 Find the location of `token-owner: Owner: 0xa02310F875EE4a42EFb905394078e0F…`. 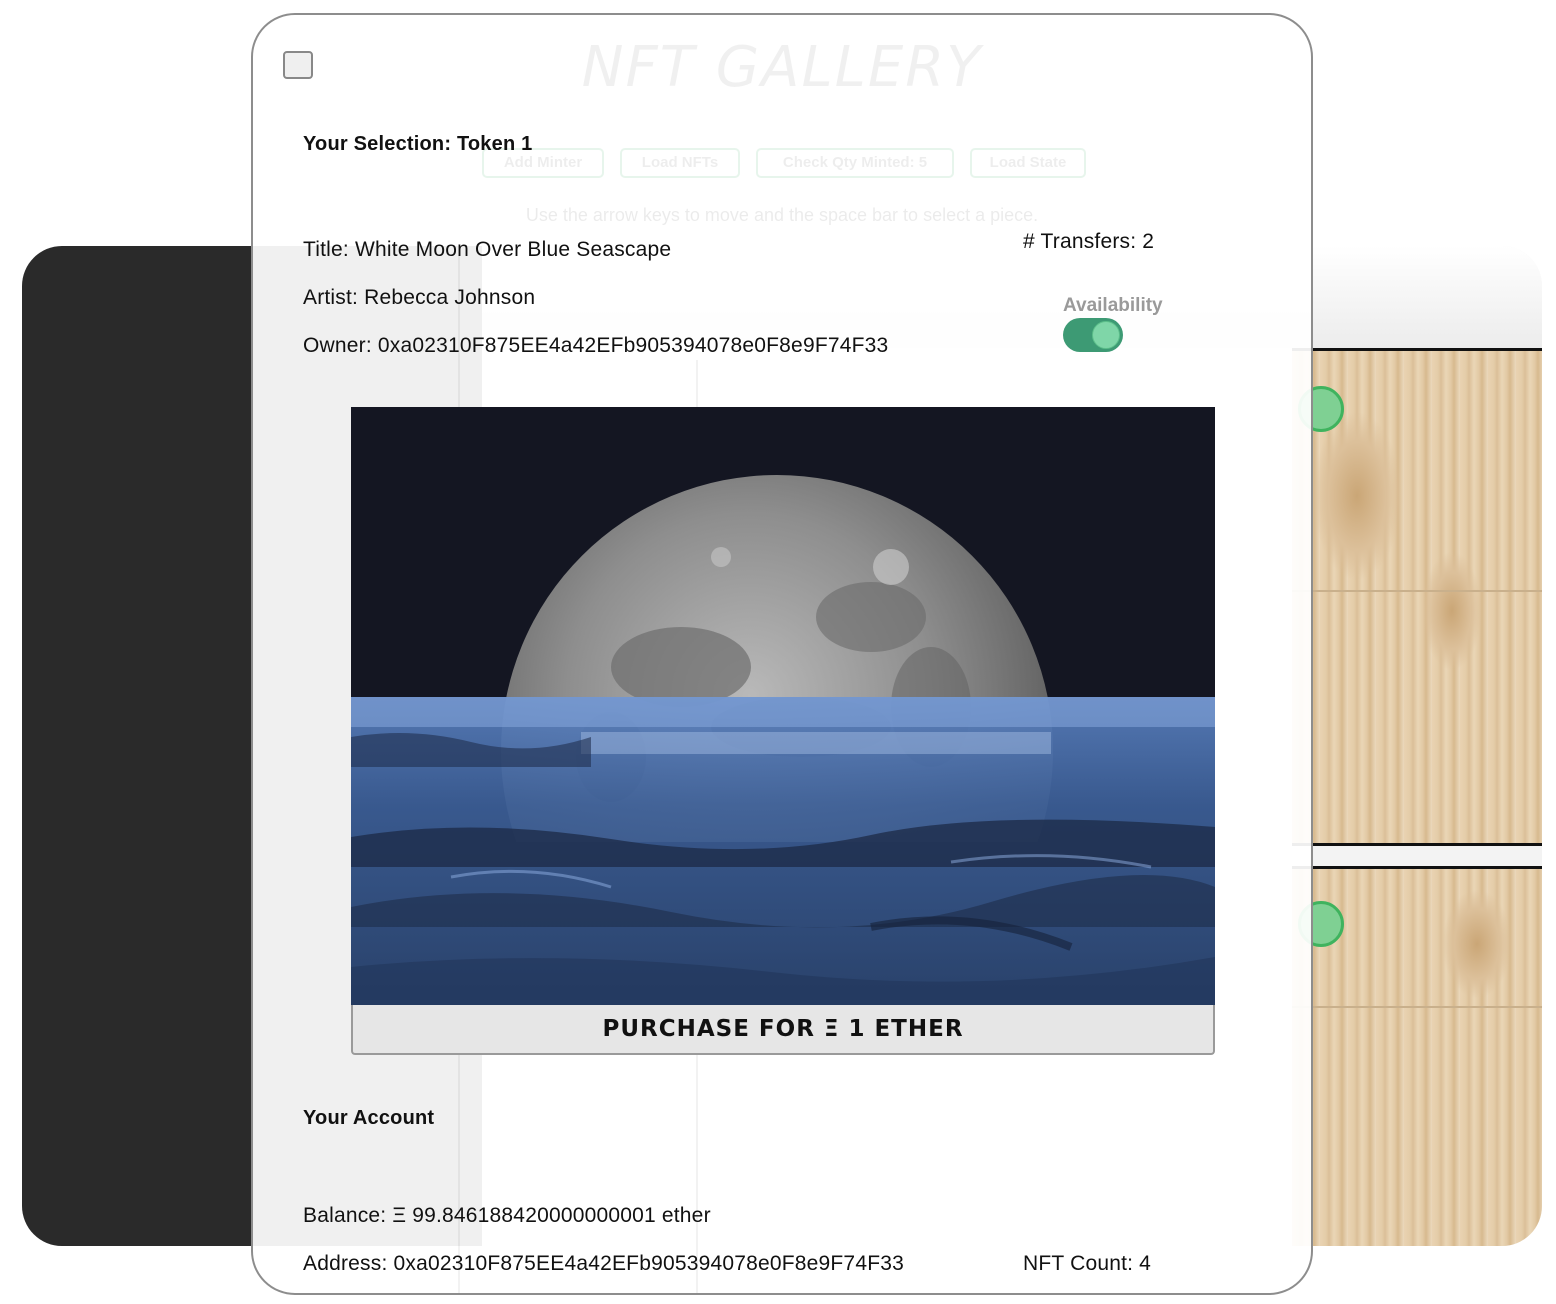

token-owner: Owner: 0xa02310F875EE4a42EFb905394078e0F… is located at coordinates (596, 345).